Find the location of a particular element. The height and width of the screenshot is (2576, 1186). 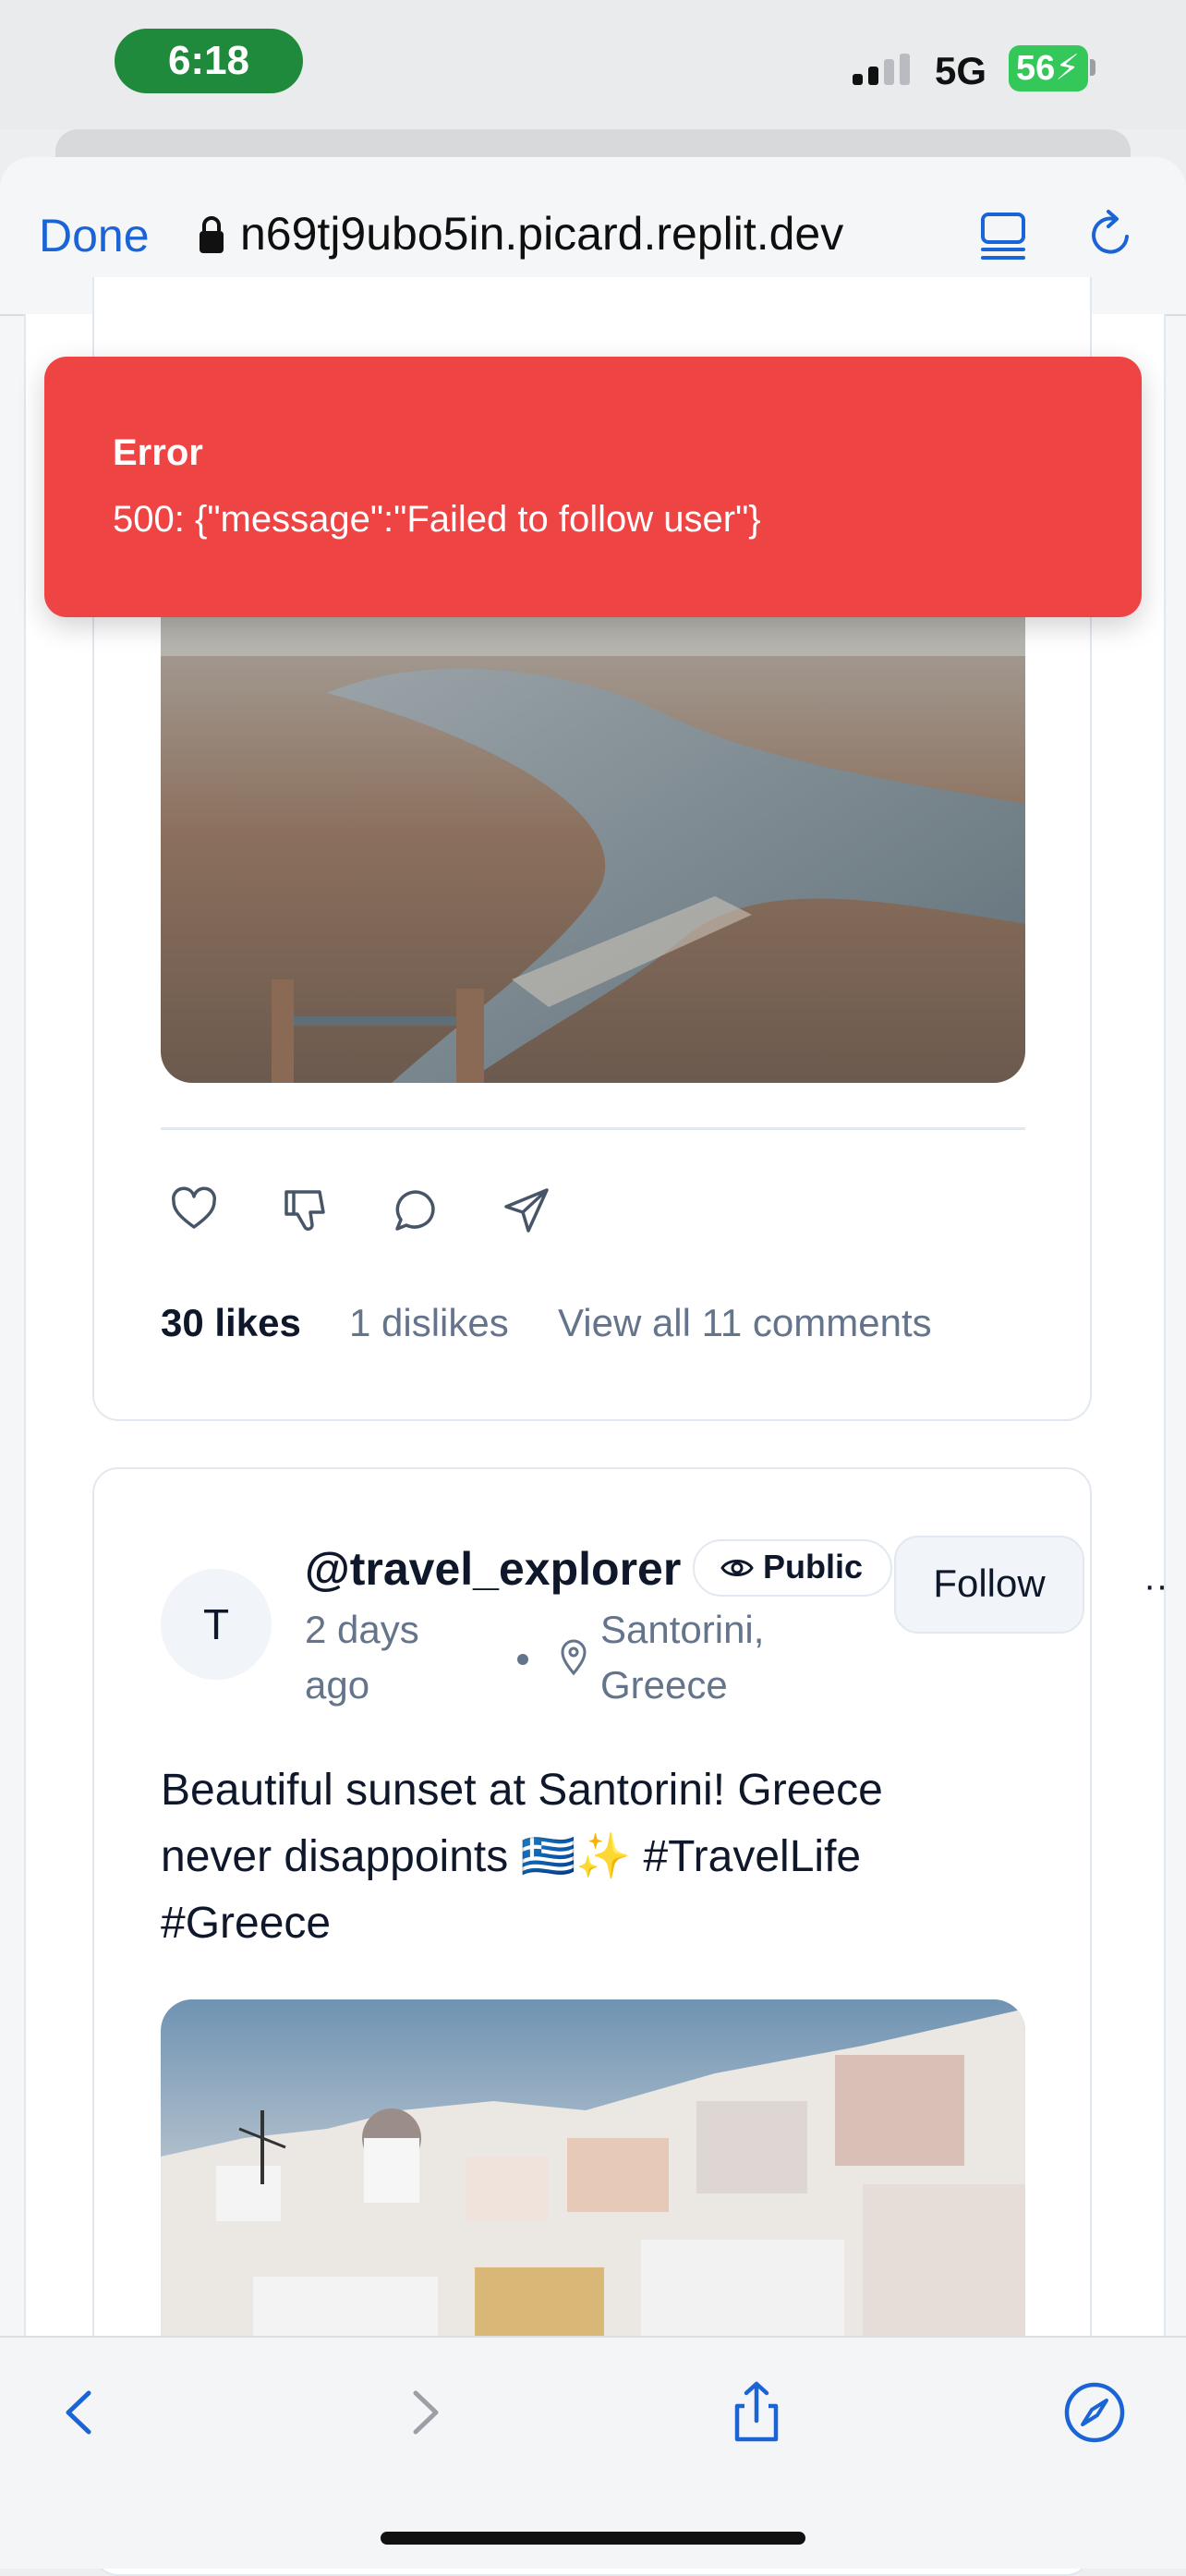

charging-icon: ⚡ is located at coordinates (1067, 68).